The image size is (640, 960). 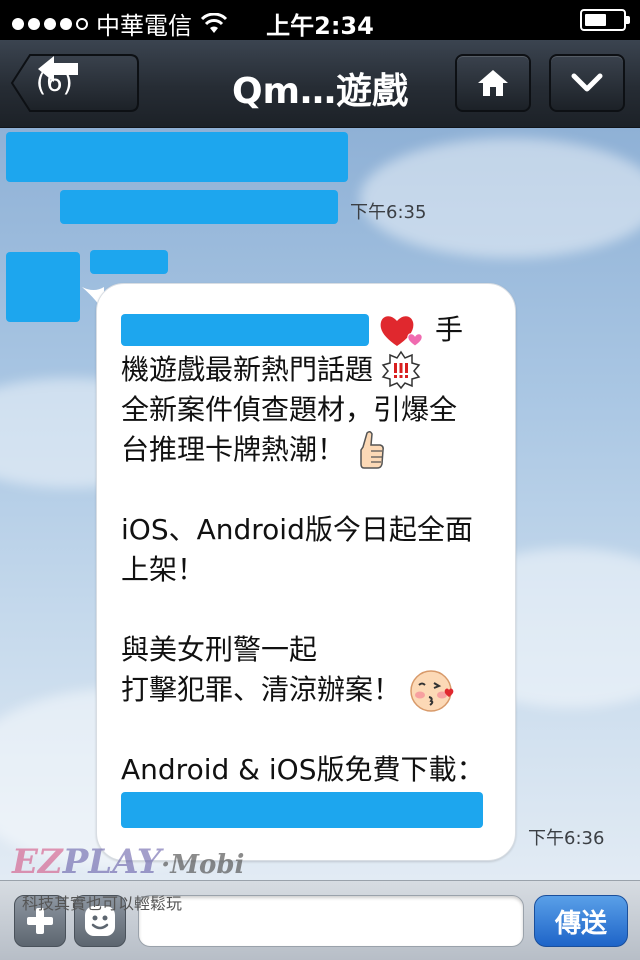 What do you see at coordinates (372, 449) in the screenshot?
I see `thumbs-up-emoji` at bounding box center [372, 449].